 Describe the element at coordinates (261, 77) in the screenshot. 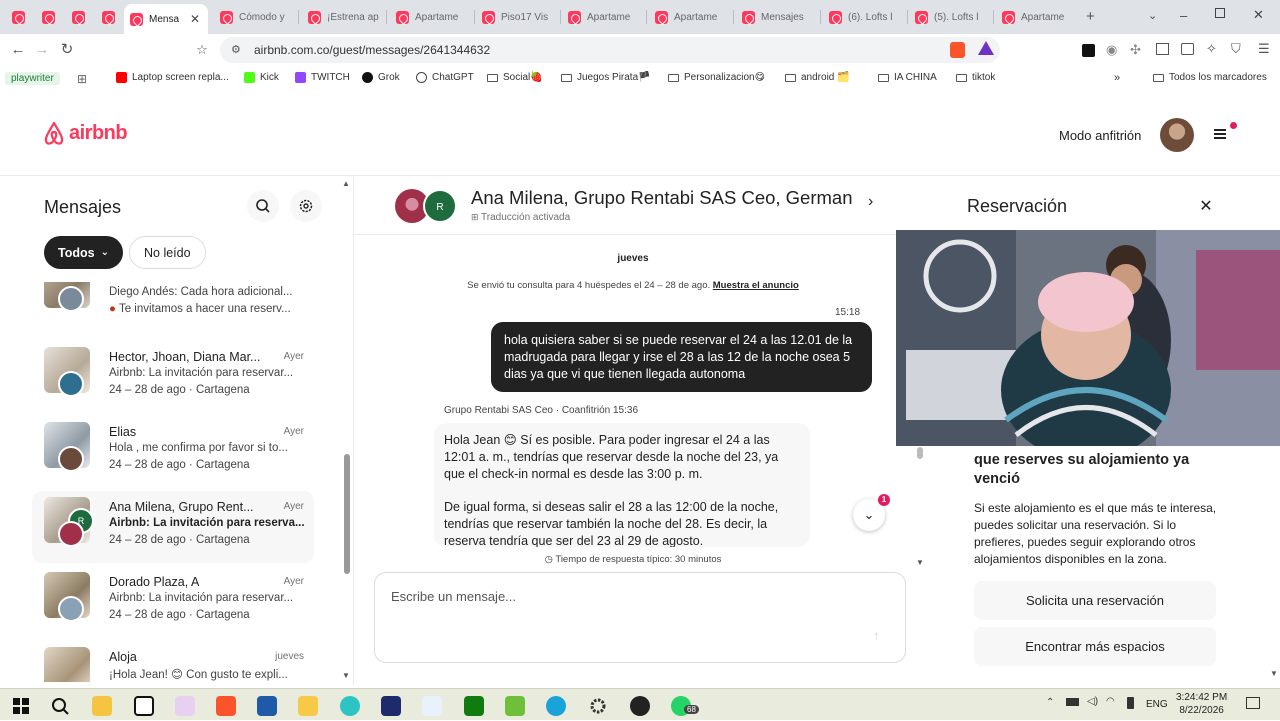

I see `bookmark-kick: Kick` at that location.